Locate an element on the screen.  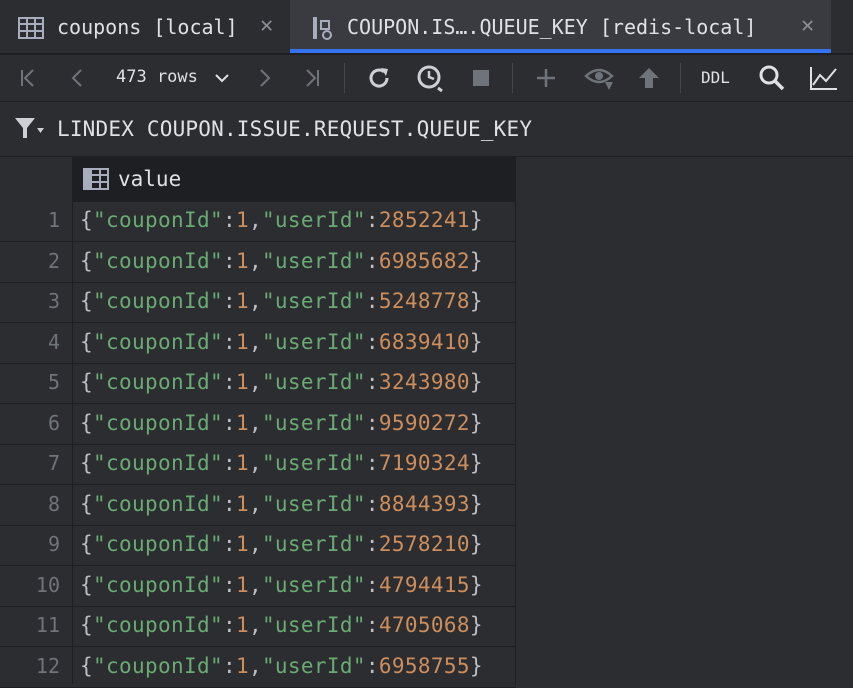
table-row: 4 {"couponId":1,"userId":6839410} is located at coordinates (258, 344).